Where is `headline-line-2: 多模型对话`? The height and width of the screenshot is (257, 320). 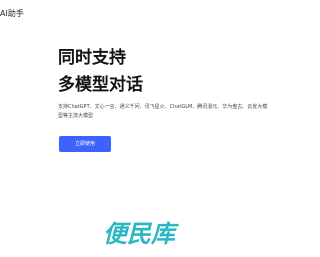 headline-line-2: 多模型对话 is located at coordinates (100, 85).